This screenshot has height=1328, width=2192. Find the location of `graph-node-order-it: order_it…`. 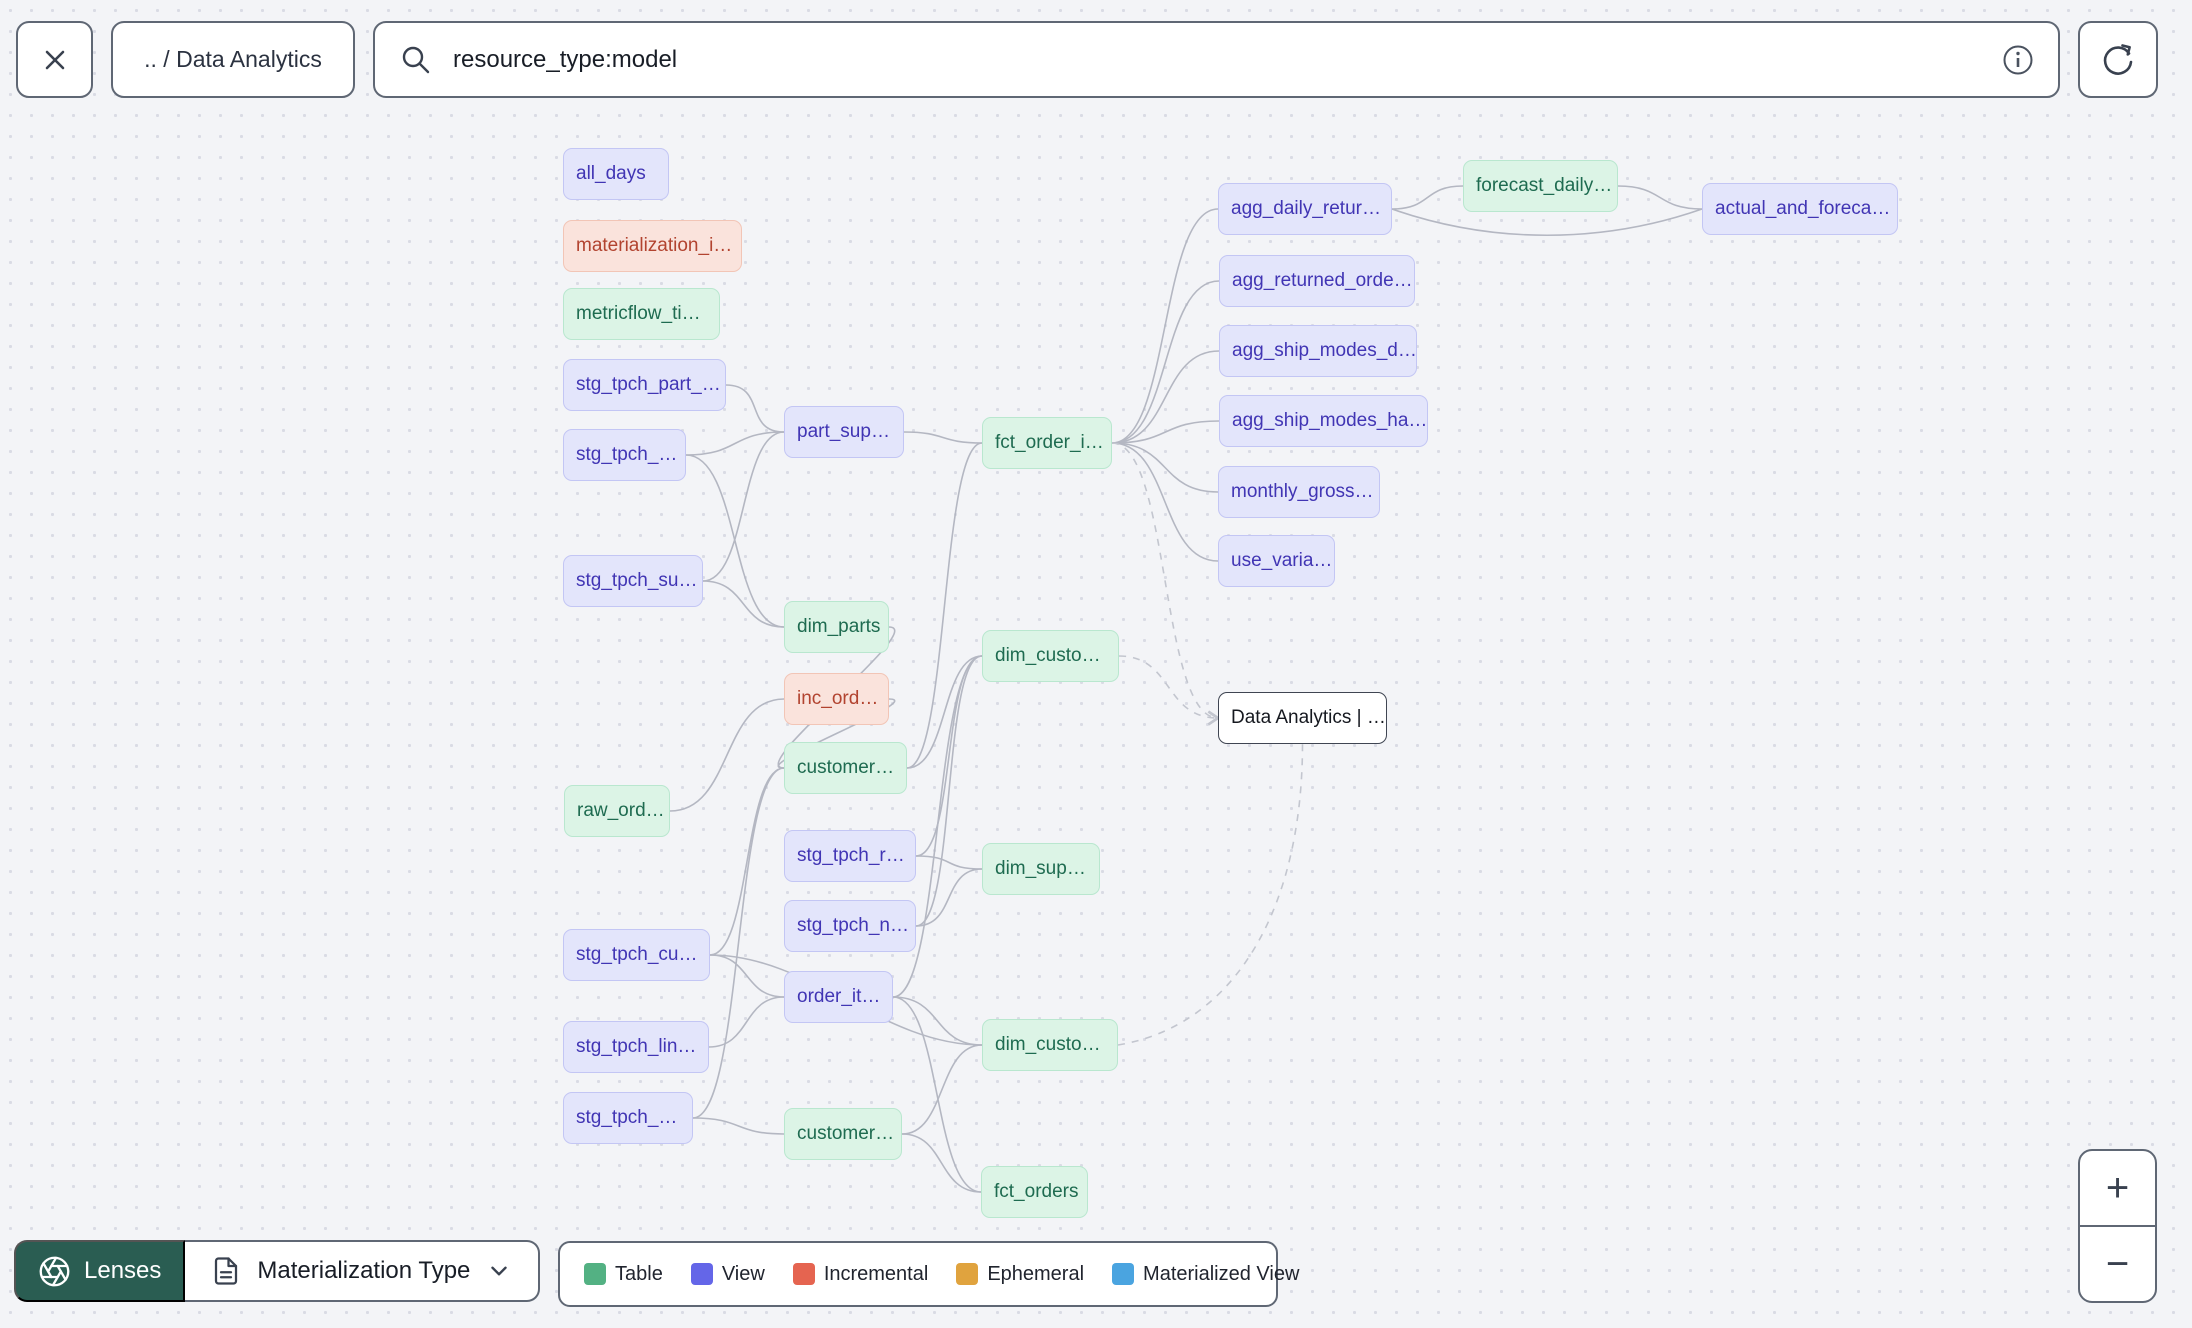

graph-node-order-it: order_it… is located at coordinates (838, 997).